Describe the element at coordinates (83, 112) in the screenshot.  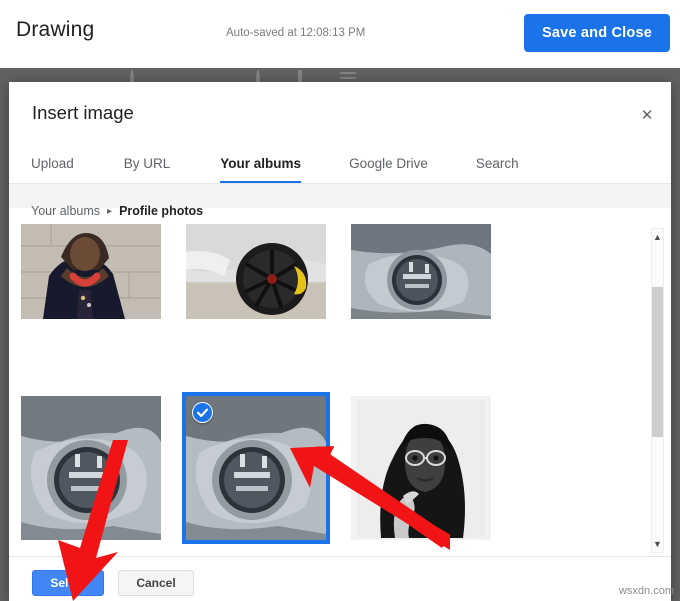
I see `dialog-title: Insert image` at that location.